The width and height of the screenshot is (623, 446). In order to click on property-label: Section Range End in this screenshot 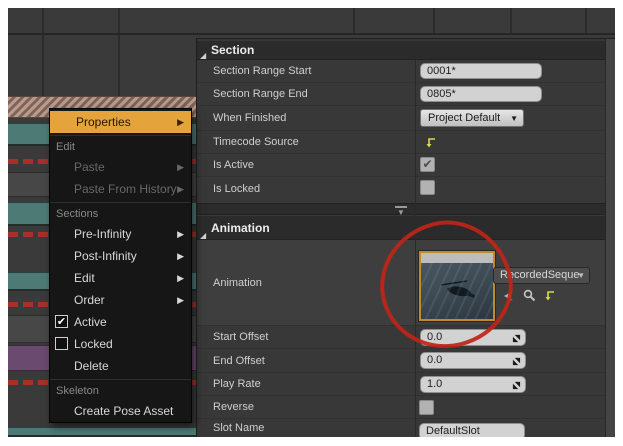, I will do `click(260, 94)`.